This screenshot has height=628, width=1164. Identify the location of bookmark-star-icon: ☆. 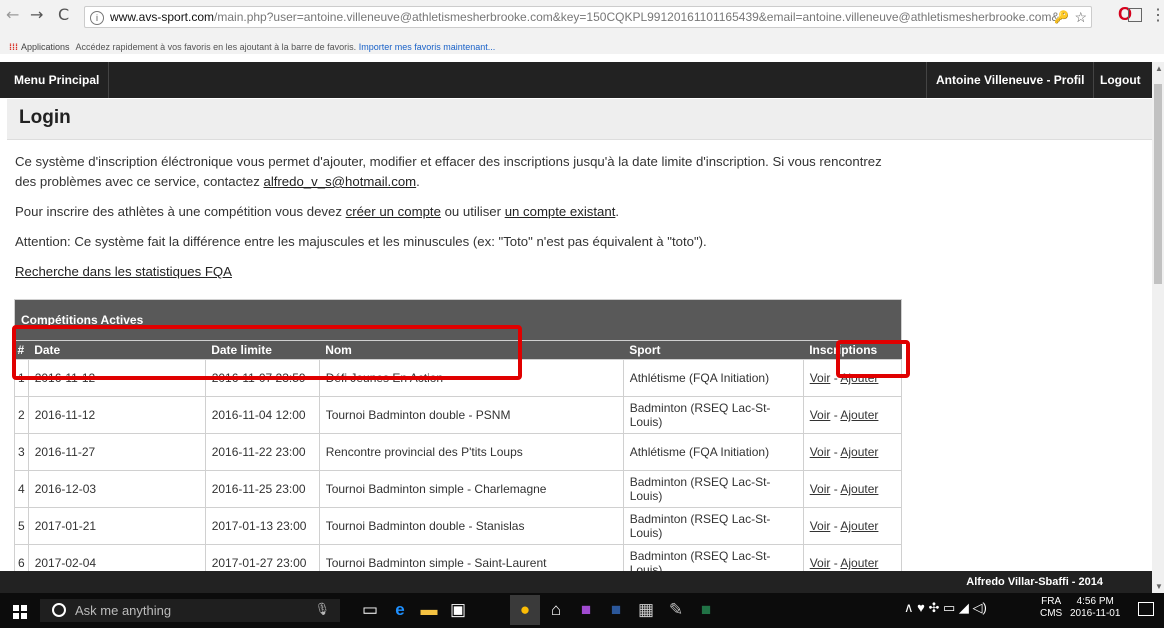
(1080, 17).